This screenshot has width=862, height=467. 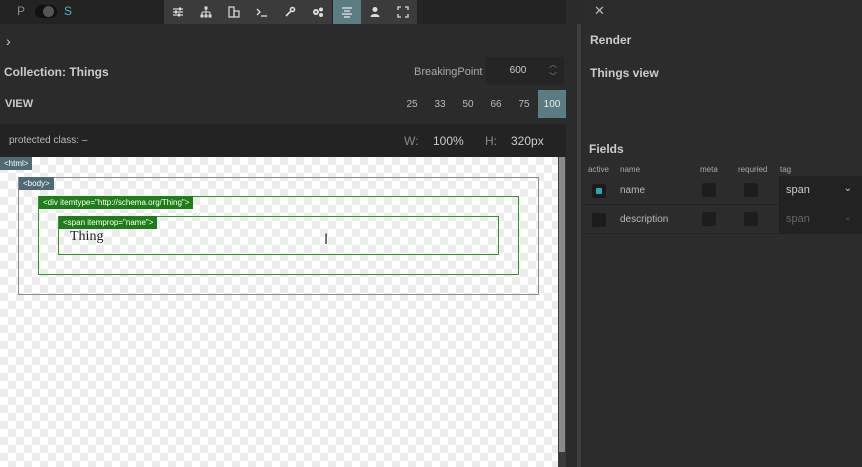 I want to click on user-button, so click(x=375, y=12).